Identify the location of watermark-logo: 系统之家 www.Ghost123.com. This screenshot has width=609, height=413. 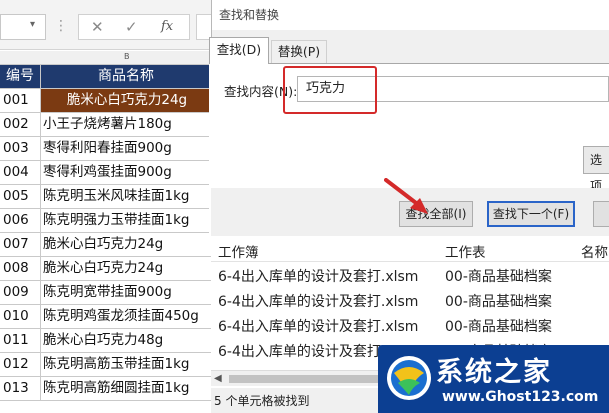
(493, 379).